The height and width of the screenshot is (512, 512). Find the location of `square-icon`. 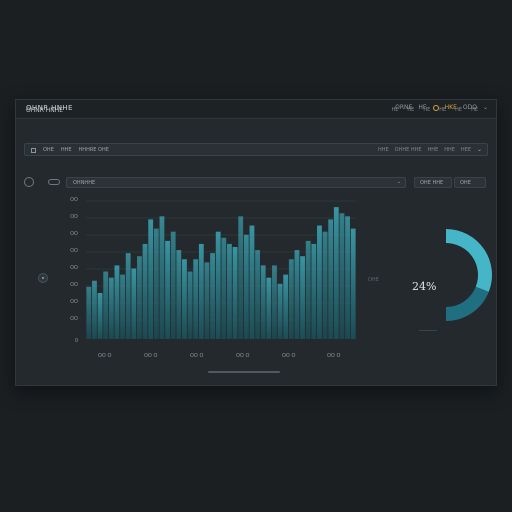

square-icon is located at coordinates (33, 150).